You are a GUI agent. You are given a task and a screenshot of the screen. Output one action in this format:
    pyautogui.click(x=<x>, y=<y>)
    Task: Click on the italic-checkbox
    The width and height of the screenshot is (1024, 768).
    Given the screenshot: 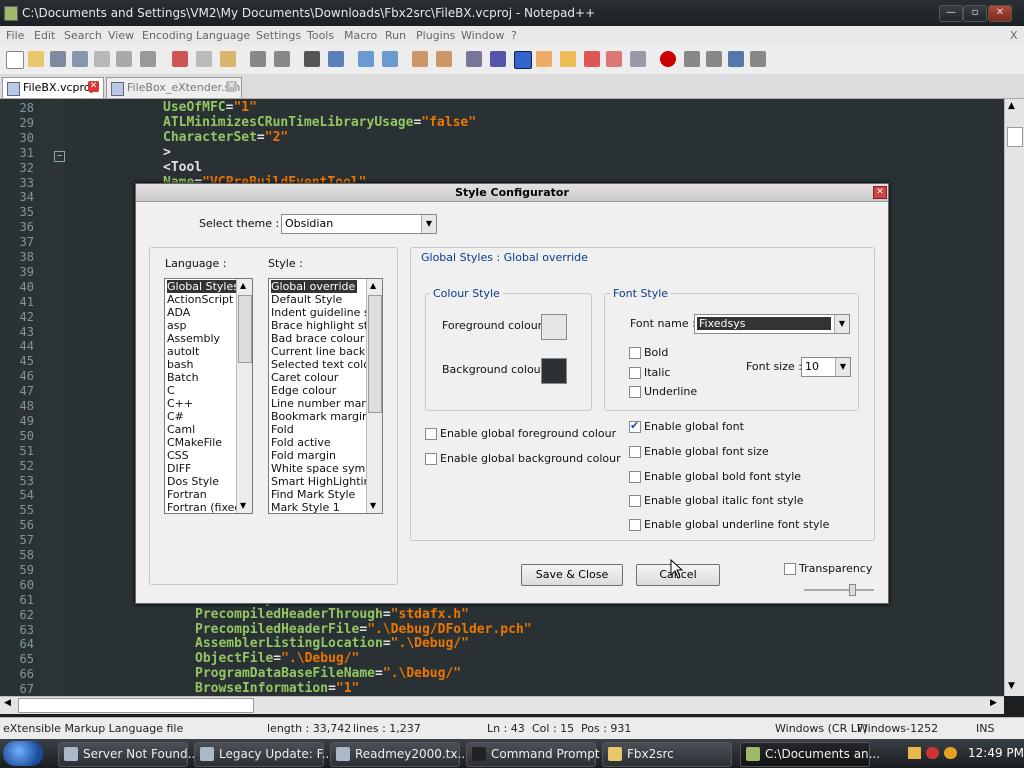 What is the action you would take?
    pyautogui.click(x=635, y=373)
    